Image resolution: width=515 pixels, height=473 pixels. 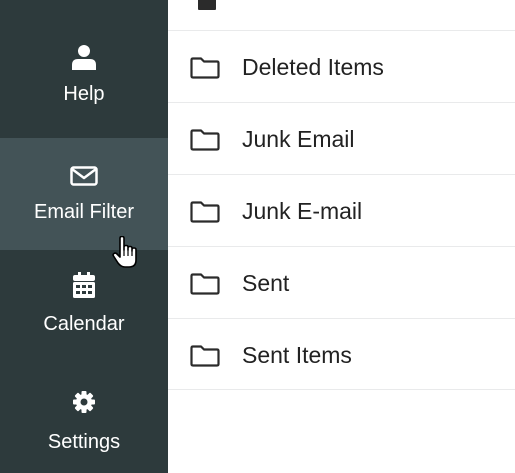 I want to click on folder-label: Junk E-mail, so click(x=302, y=211).